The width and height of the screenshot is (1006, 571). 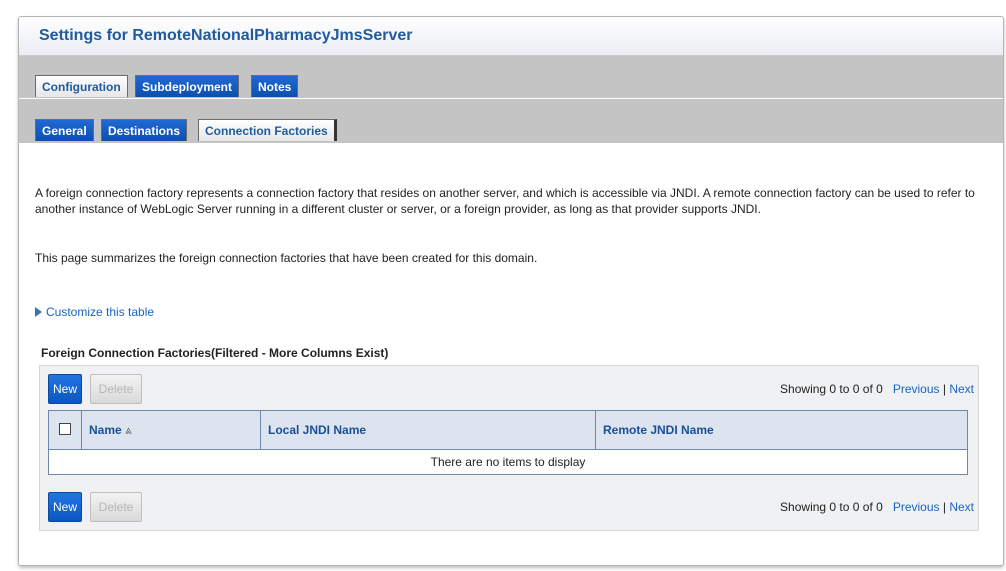 What do you see at coordinates (267, 130) in the screenshot?
I see `tab-connection-factories: Connection Factories` at bounding box center [267, 130].